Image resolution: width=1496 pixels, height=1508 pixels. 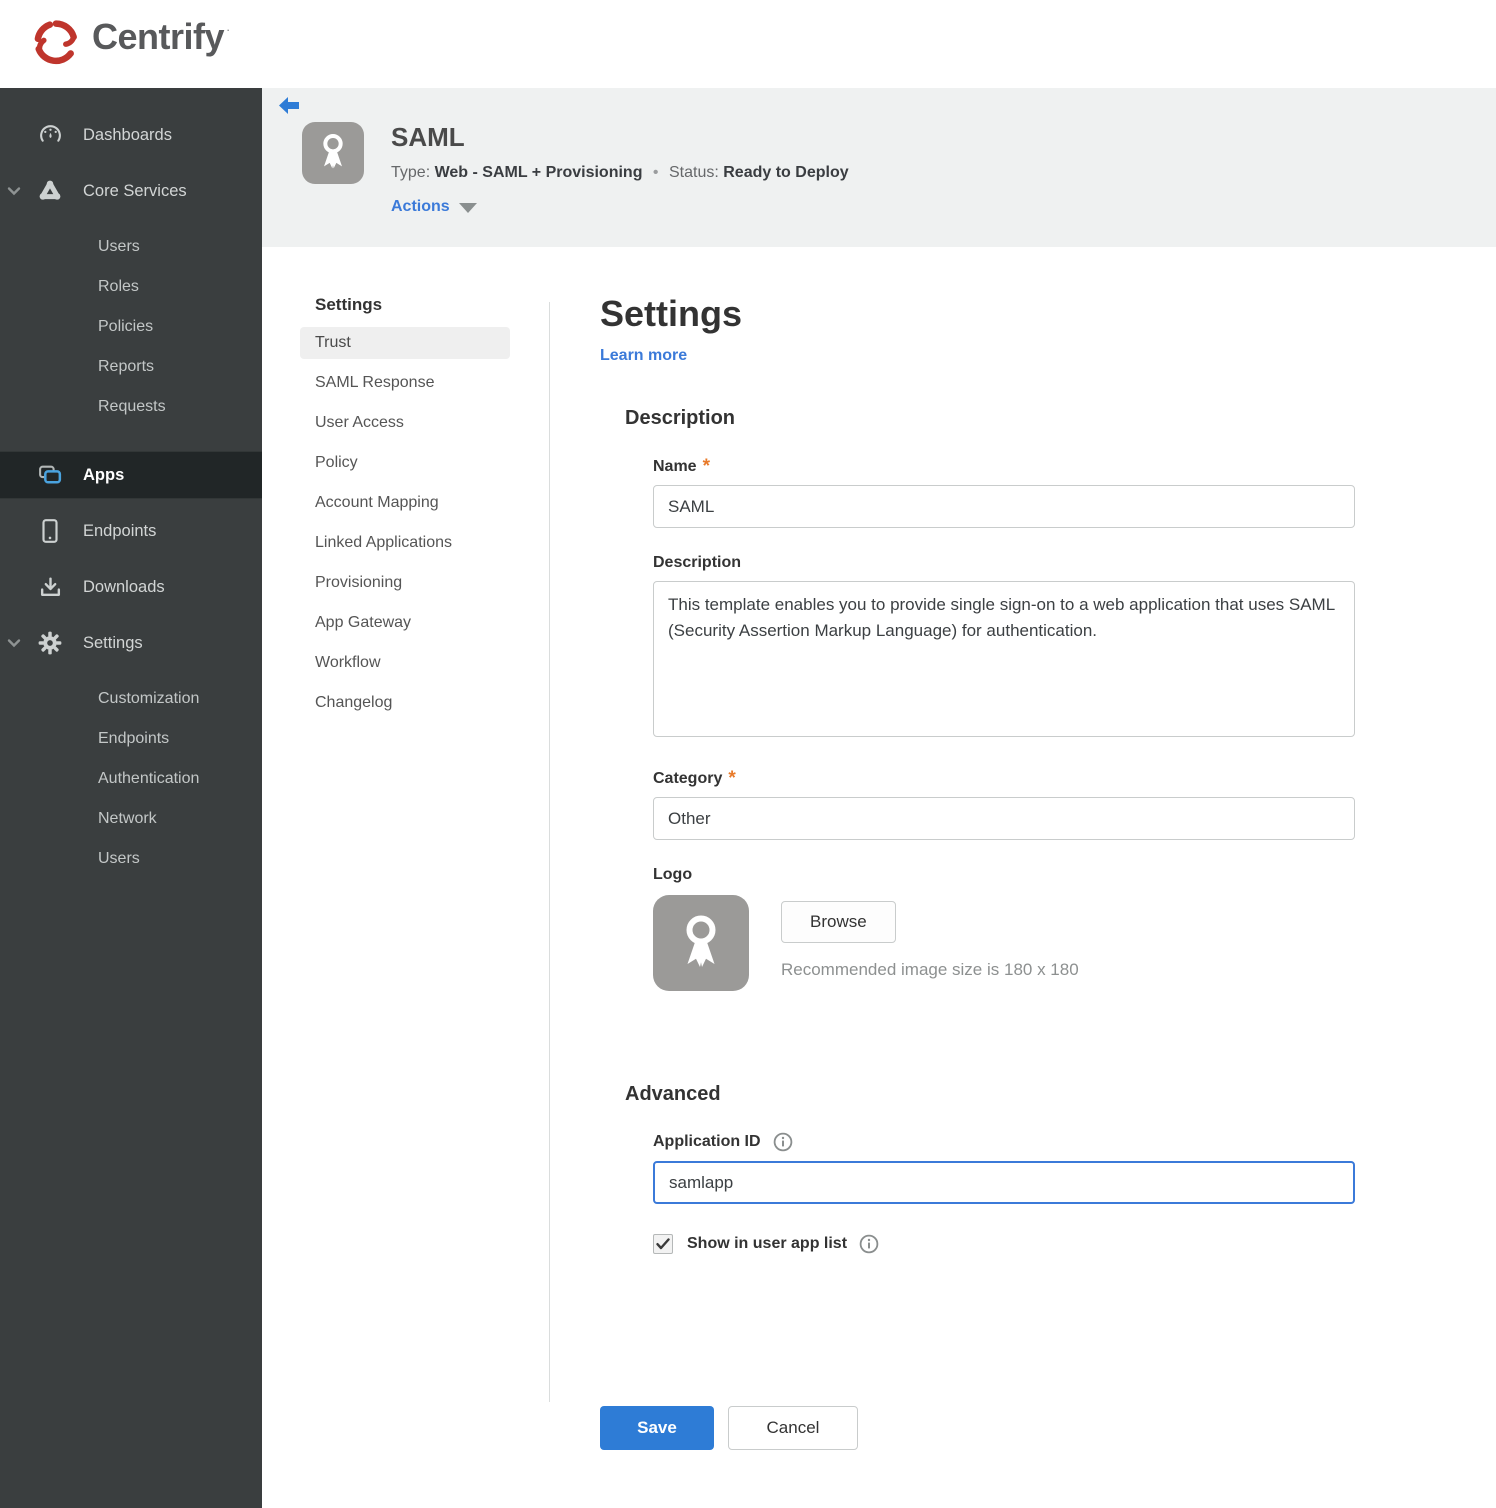 I want to click on sidebar-item-network: Network, so click(x=131, y=819).